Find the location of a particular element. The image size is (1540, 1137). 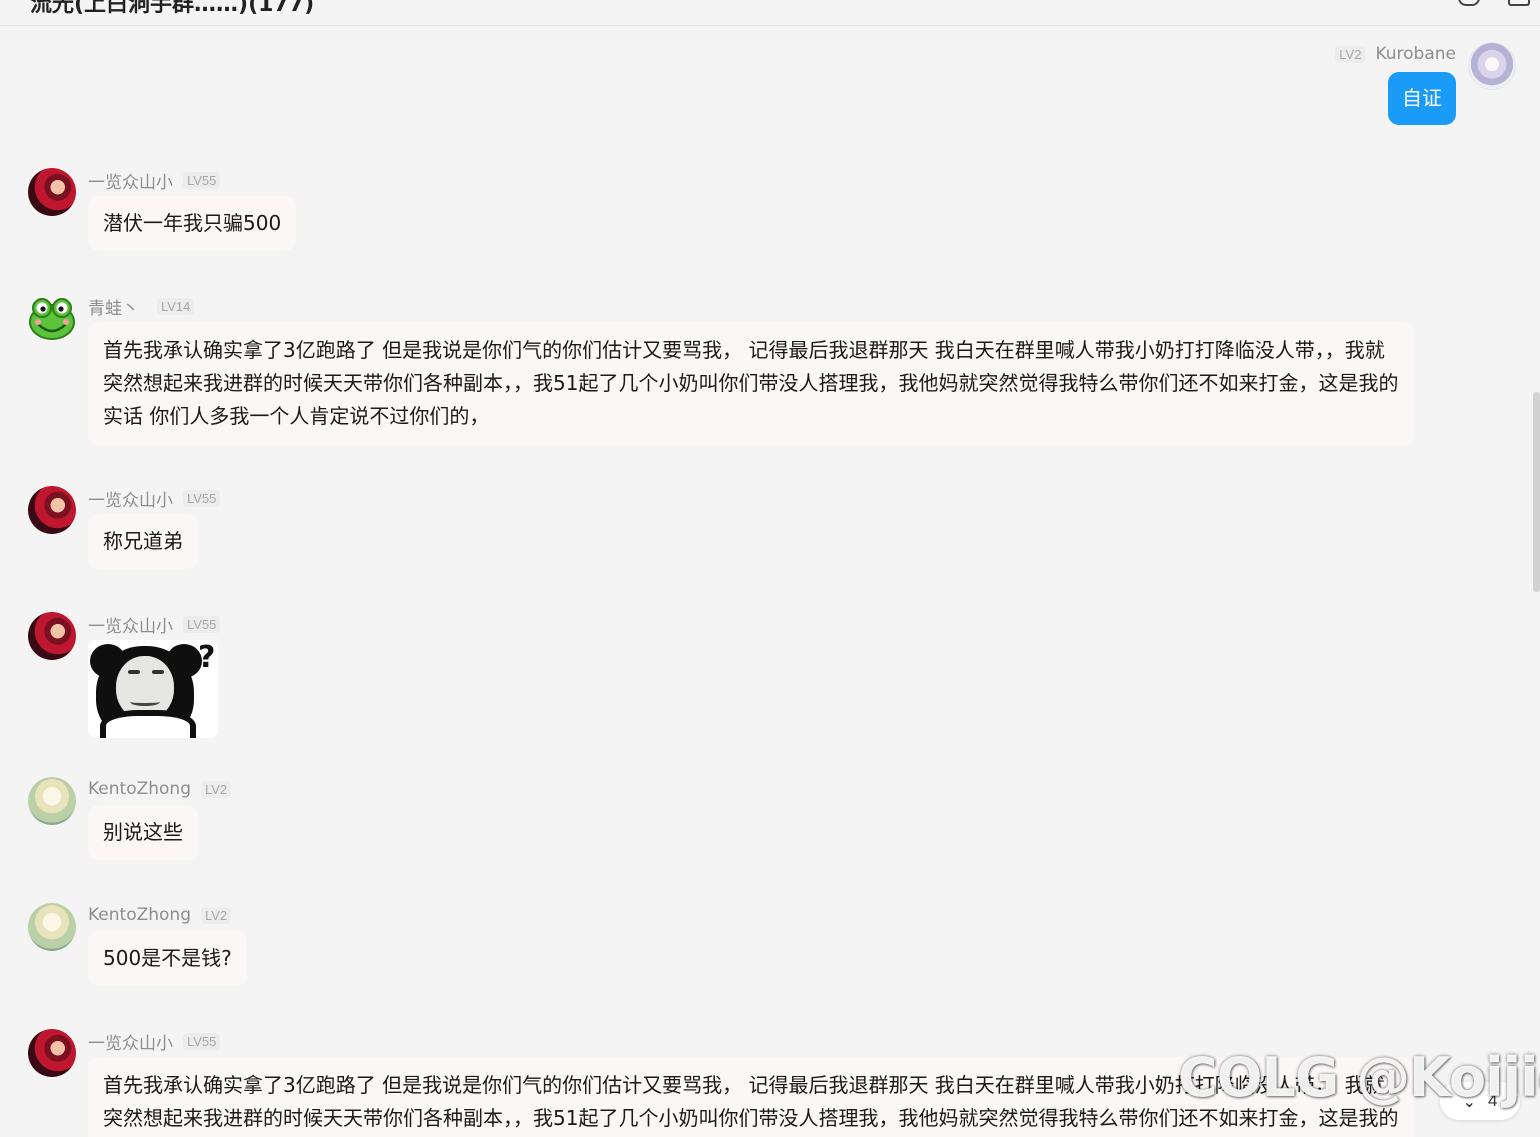

message-bubble: 自证 is located at coordinates (1422, 98).